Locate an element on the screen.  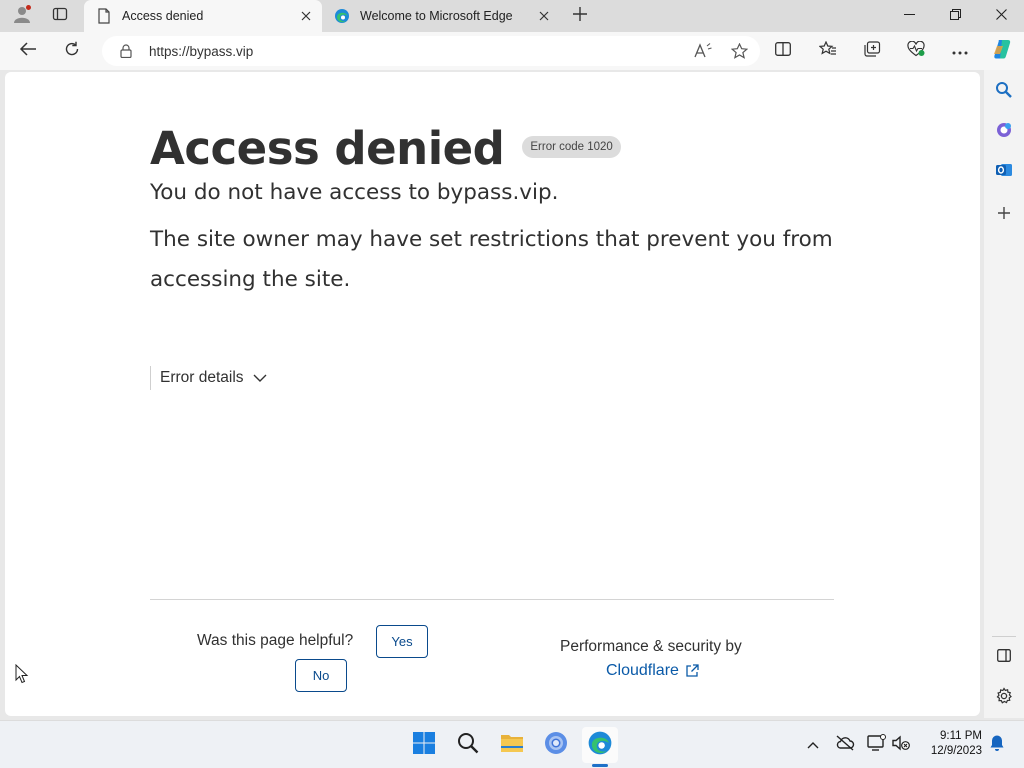
cloudflare-link-label: Cloudflare is located at coordinates (642, 670).